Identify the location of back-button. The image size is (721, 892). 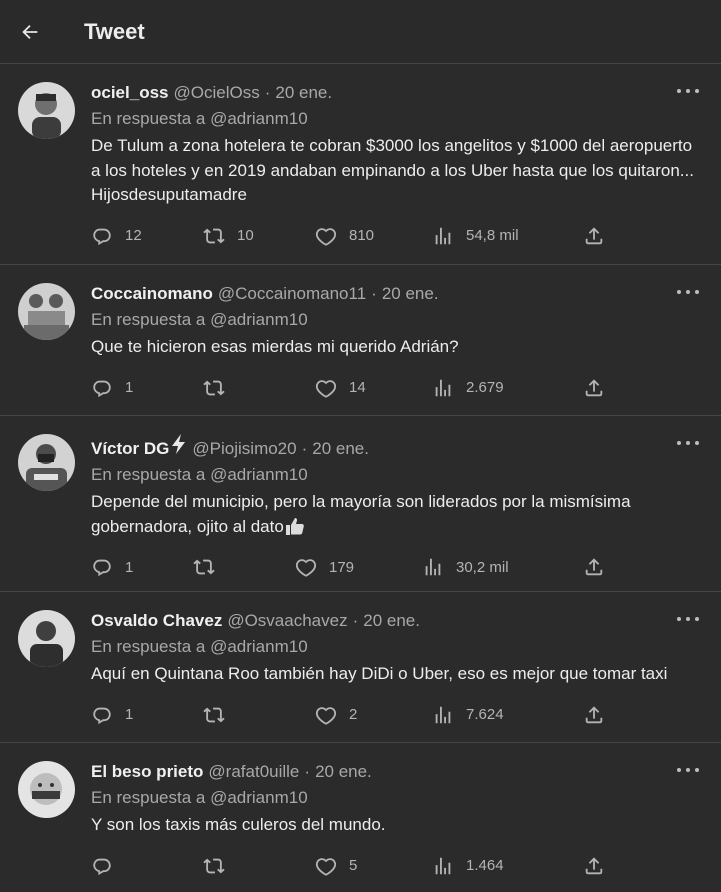
(30, 32).